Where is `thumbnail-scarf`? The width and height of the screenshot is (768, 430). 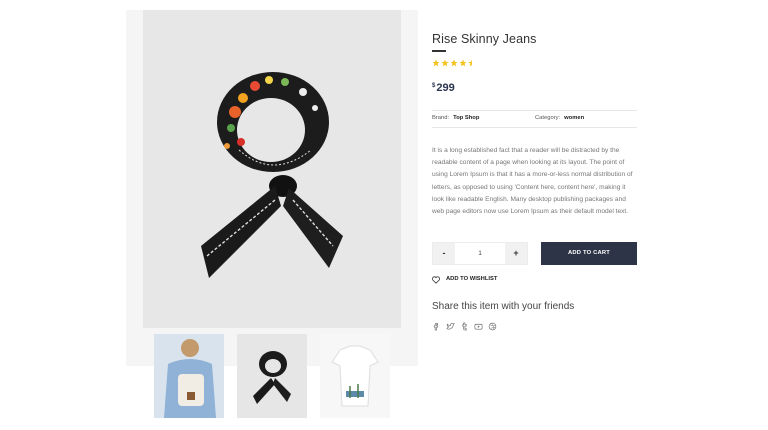 thumbnail-scarf is located at coordinates (272, 376).